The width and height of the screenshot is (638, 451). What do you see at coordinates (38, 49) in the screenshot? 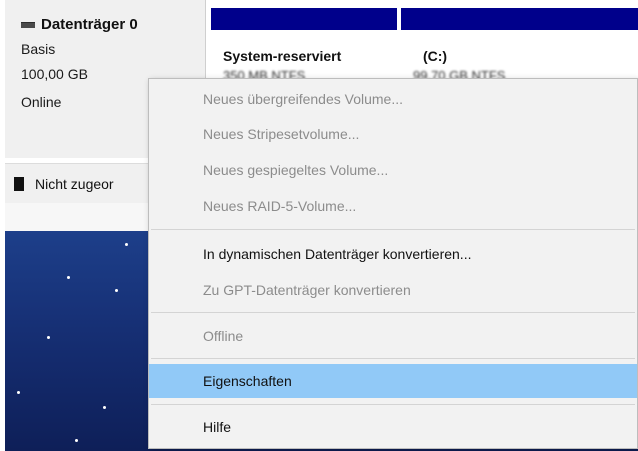
I see `disk-type: Basis` at bounding box center [38, 49].